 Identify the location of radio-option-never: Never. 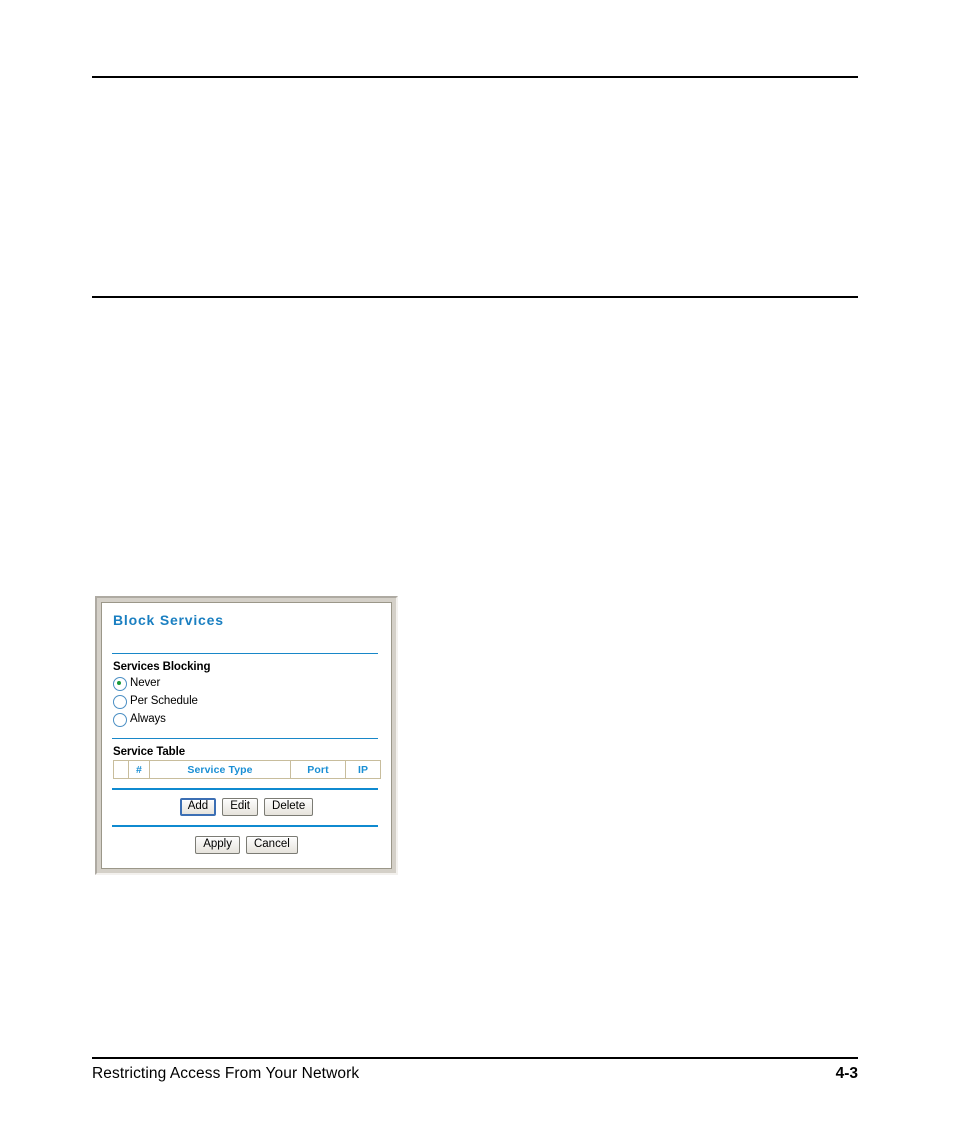
(247, 683).